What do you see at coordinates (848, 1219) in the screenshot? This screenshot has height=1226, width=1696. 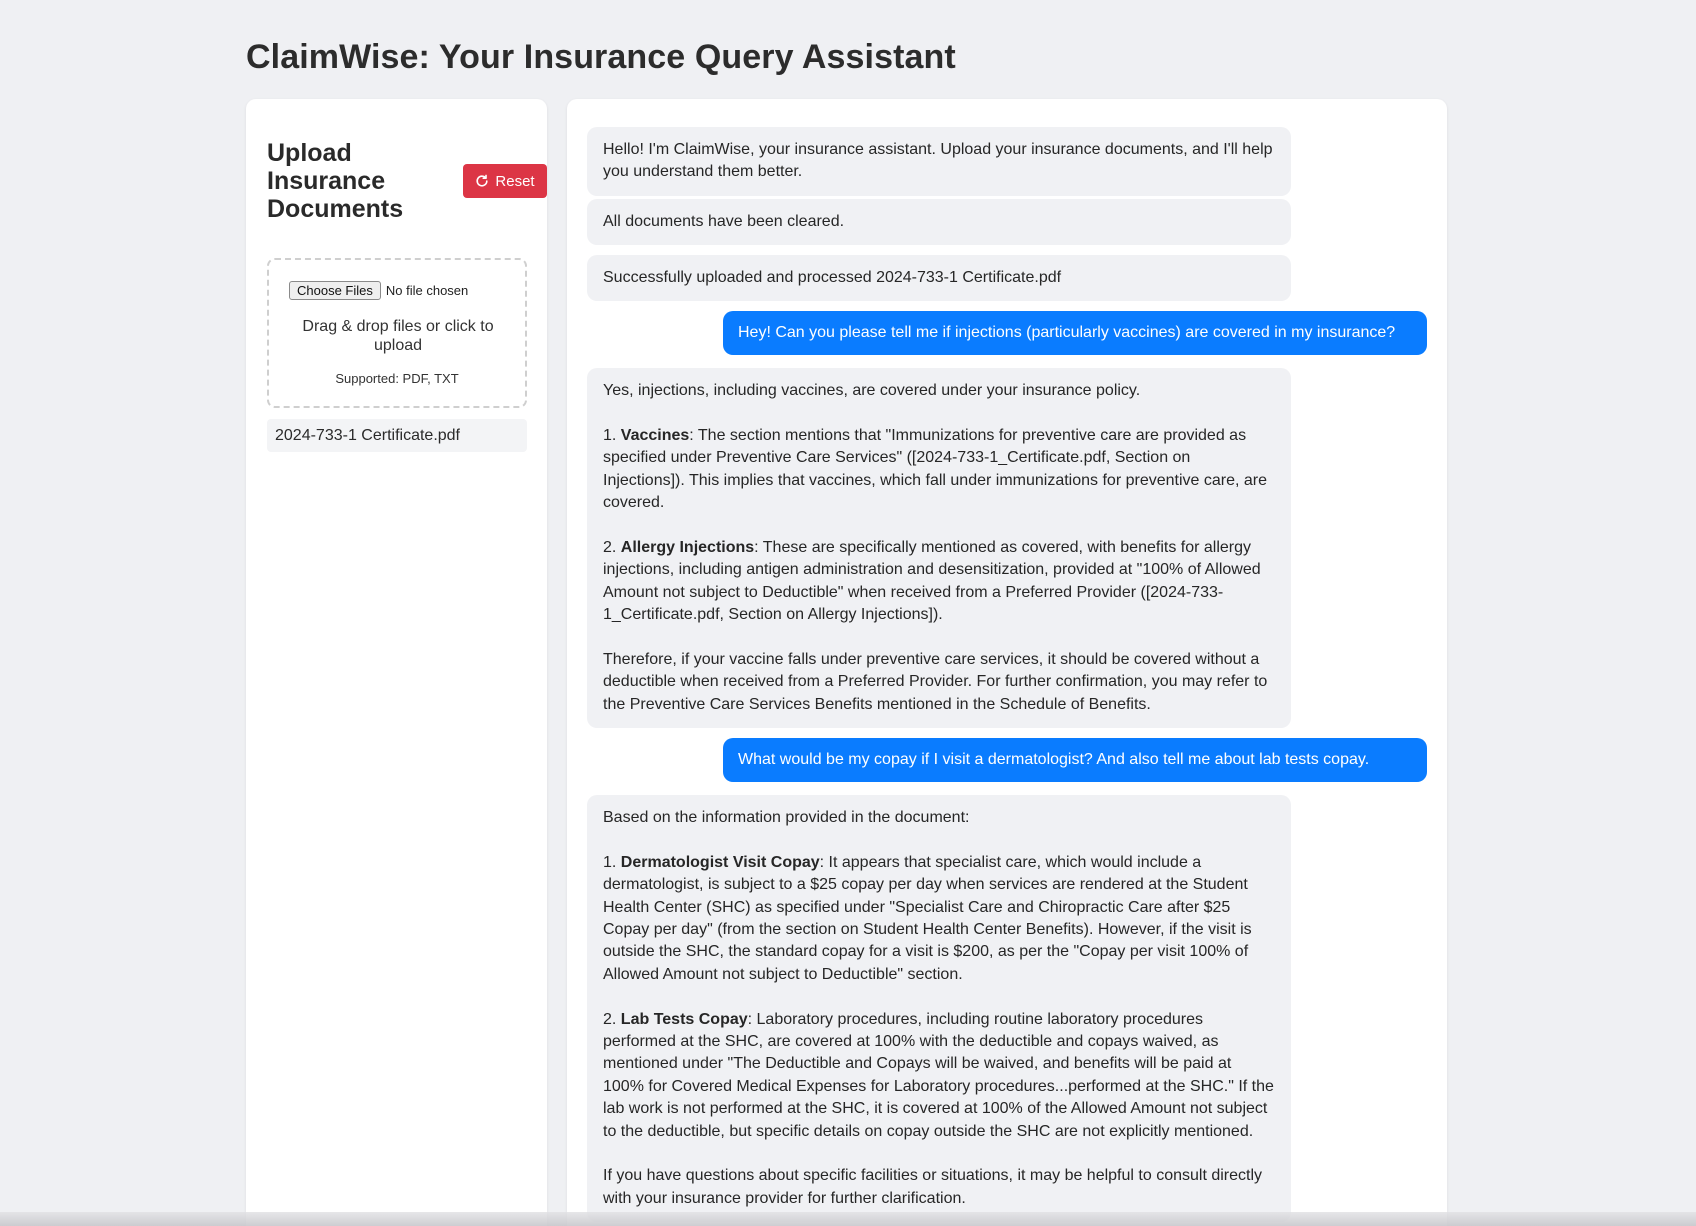 I see `window-bottom-edge` at bounding box center [848, 1219].